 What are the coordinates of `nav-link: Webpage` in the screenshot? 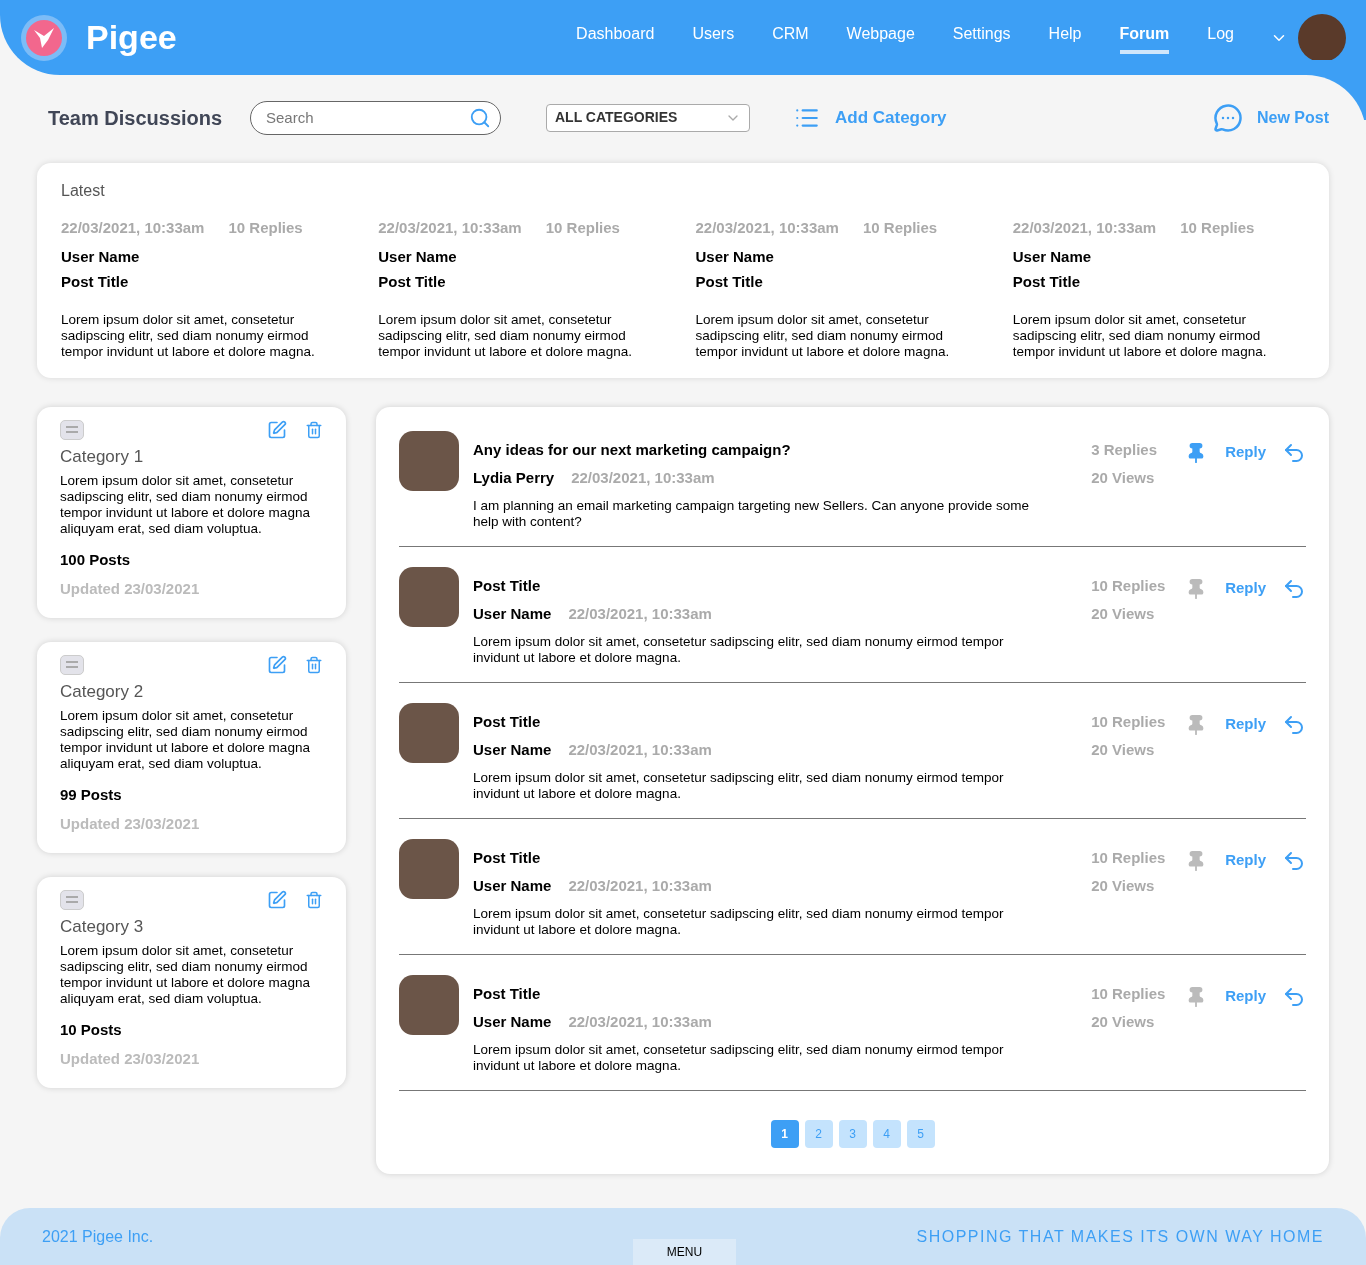 It's located at (880, 37).